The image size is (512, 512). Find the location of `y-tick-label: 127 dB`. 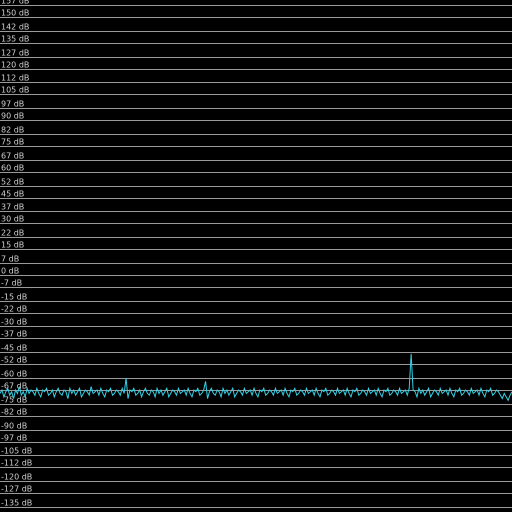

y-tick-label: 127 dB is located at coordinates (15, 53).